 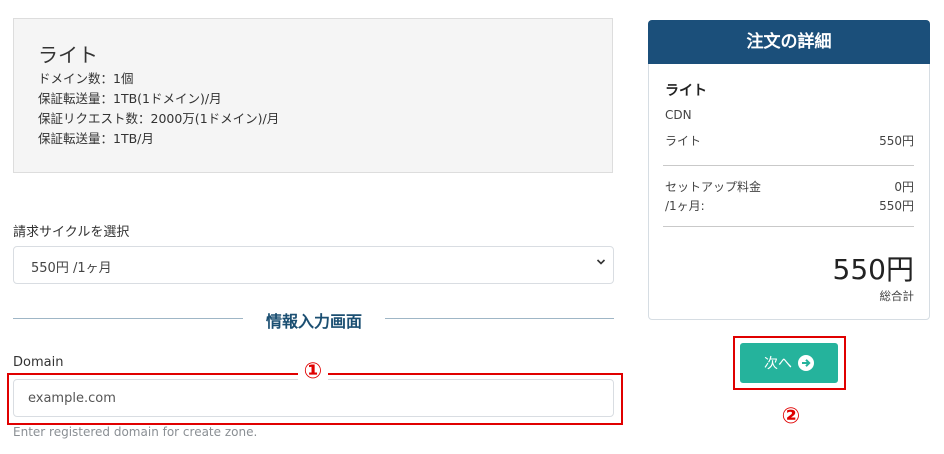 I want to click on order-monthly-price: 550円, so click(x=896, y=206).